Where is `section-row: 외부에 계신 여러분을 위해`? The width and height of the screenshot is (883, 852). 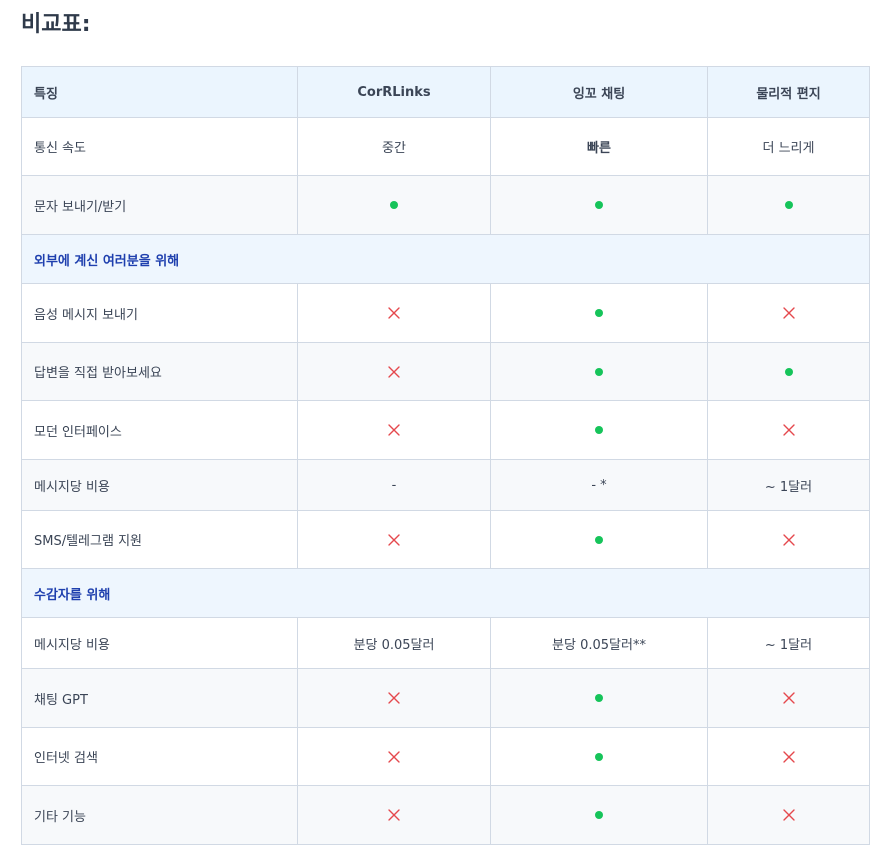 section-row: 외부에 계신 여러분을 위해 is located at coordinates (445, 259).